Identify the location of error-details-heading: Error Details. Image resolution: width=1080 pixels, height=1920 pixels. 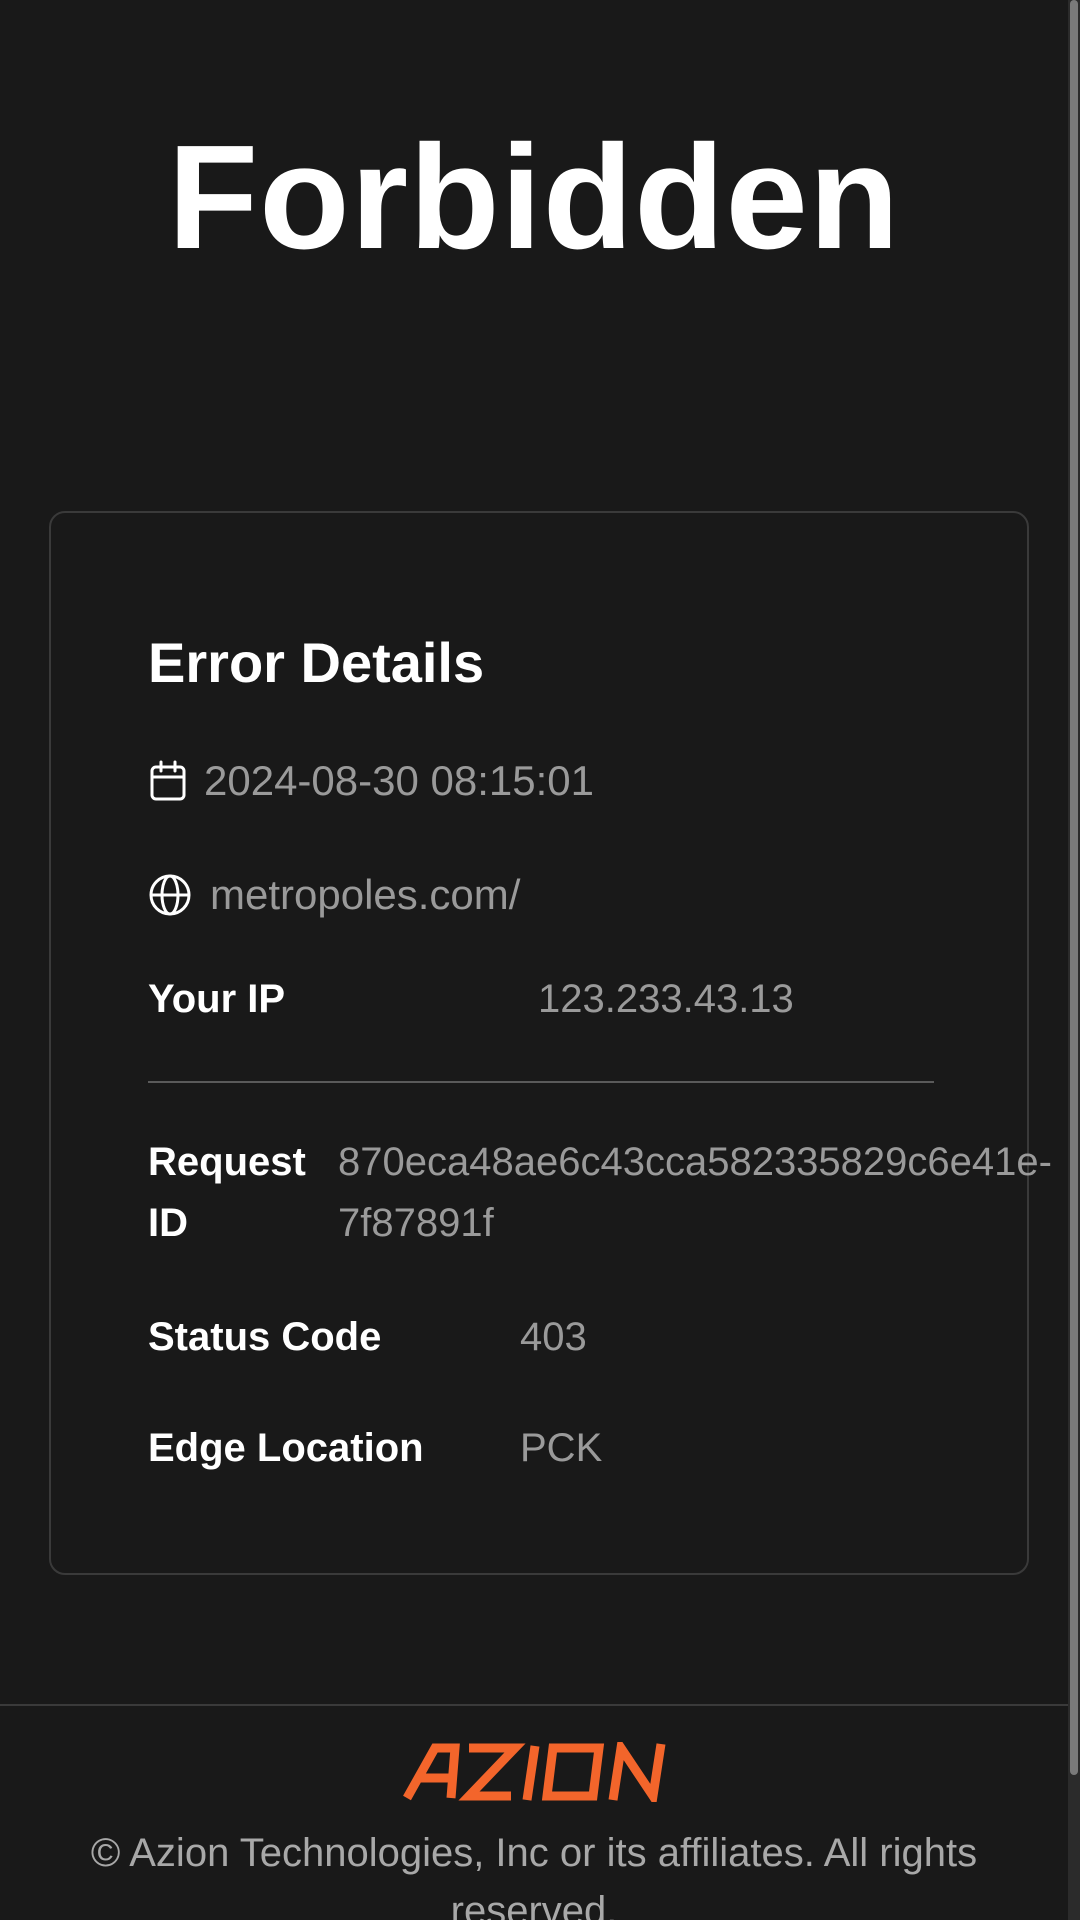
(316, 662).